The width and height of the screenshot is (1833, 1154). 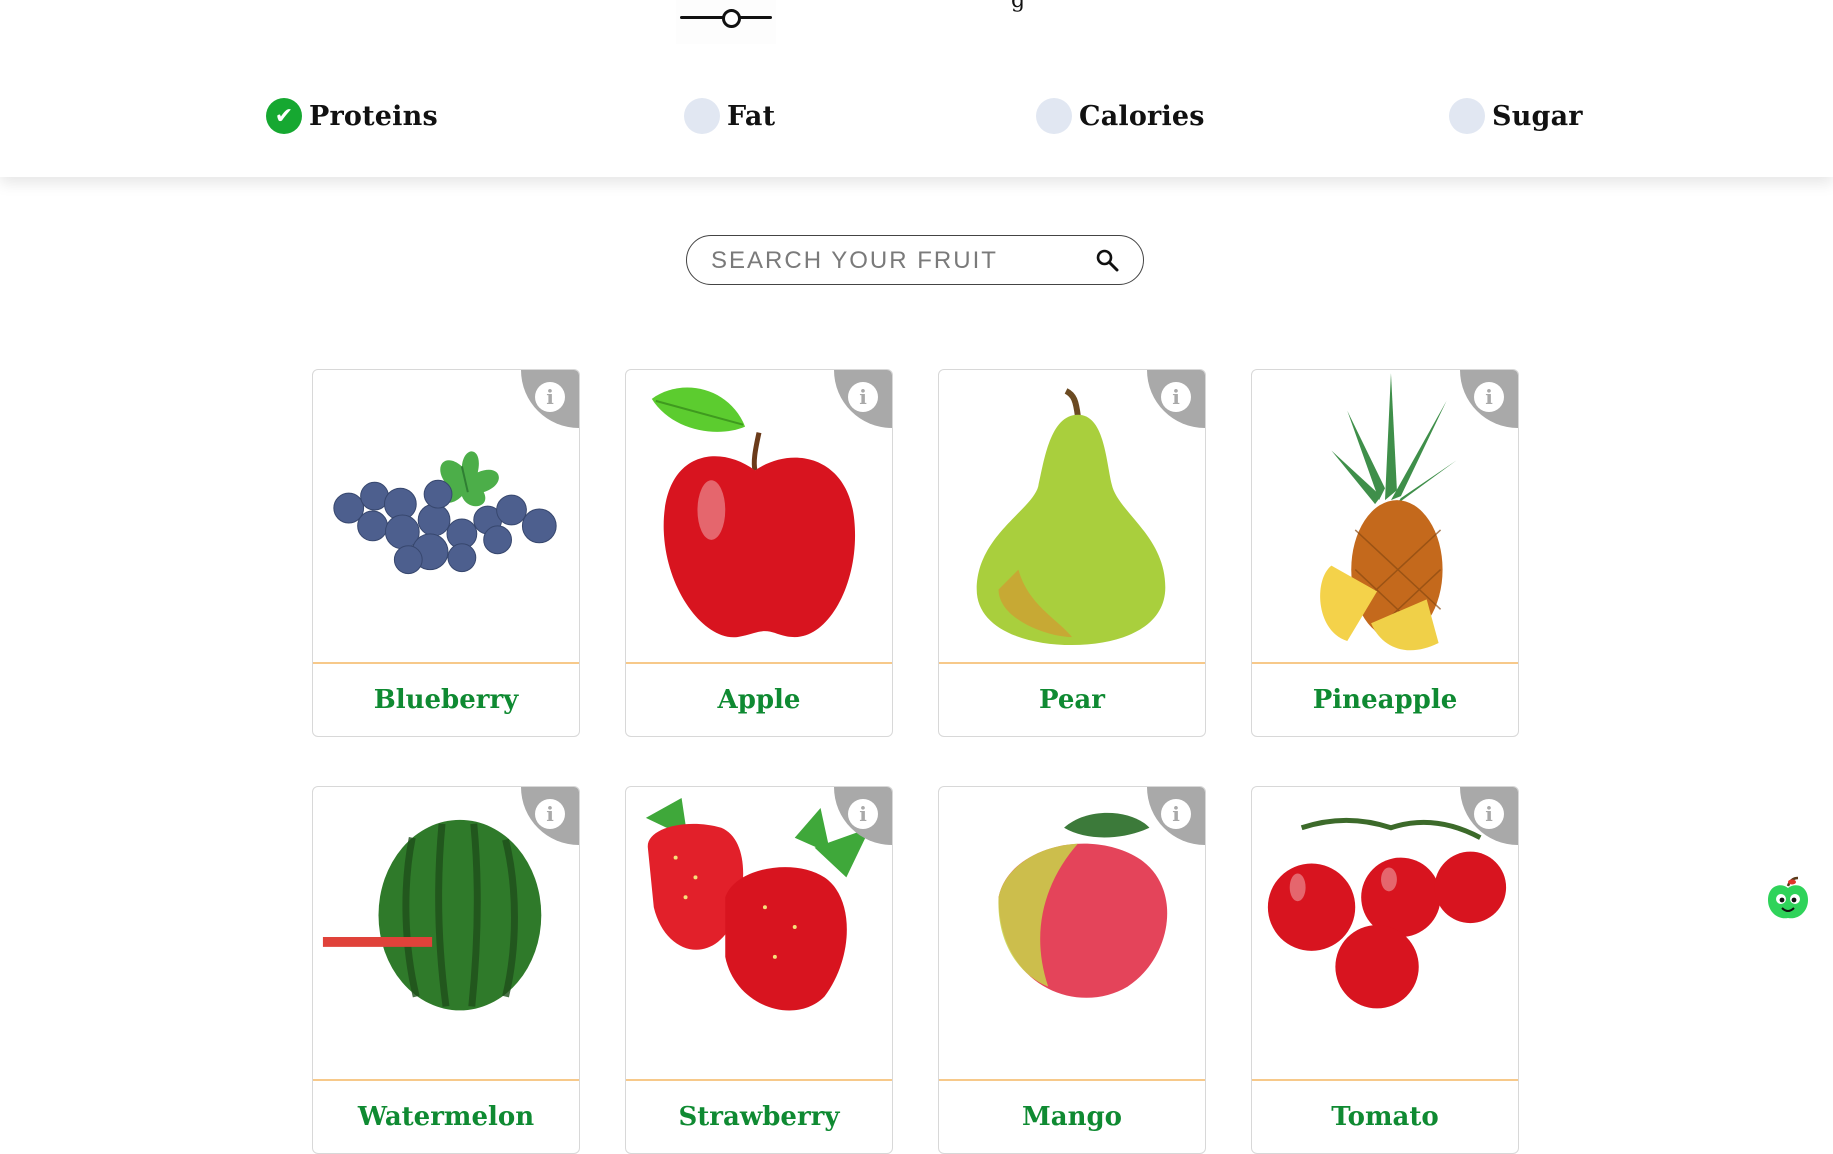 I want to click on filter-label-sugar: Sugar, so click(x=1537, y=116).